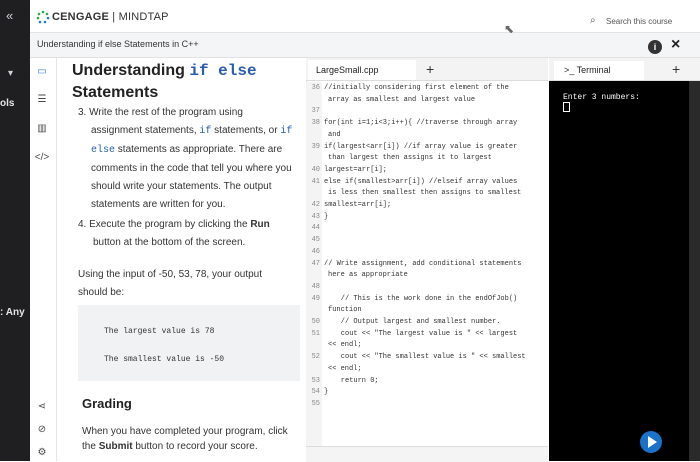  I want to click on file-tab-largesmall: LargeSmall.cpp, so click(362, 70).